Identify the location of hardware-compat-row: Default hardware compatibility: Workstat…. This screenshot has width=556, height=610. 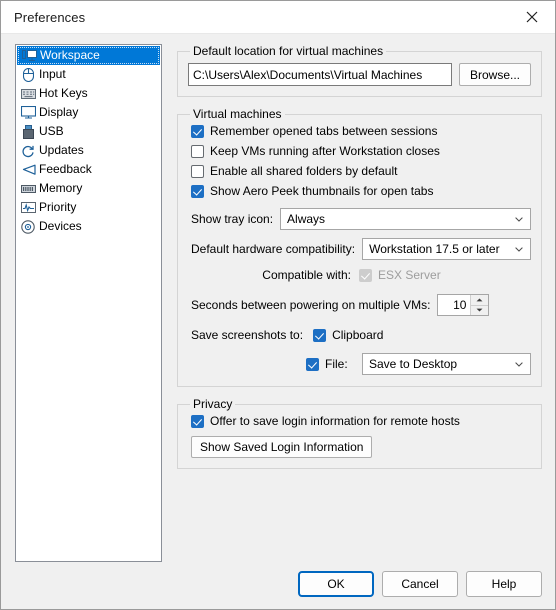
(361, 249).